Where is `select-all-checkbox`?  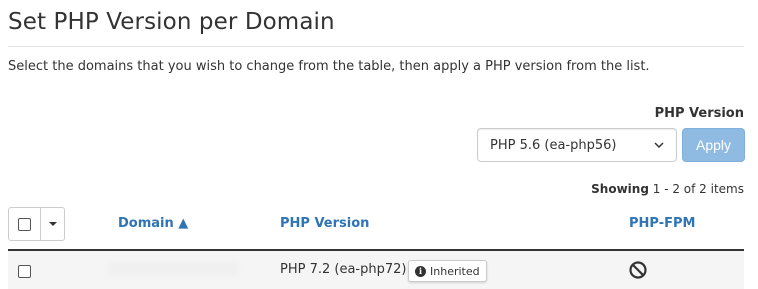
select-all-checkbox is located at coordinates (24, 224).